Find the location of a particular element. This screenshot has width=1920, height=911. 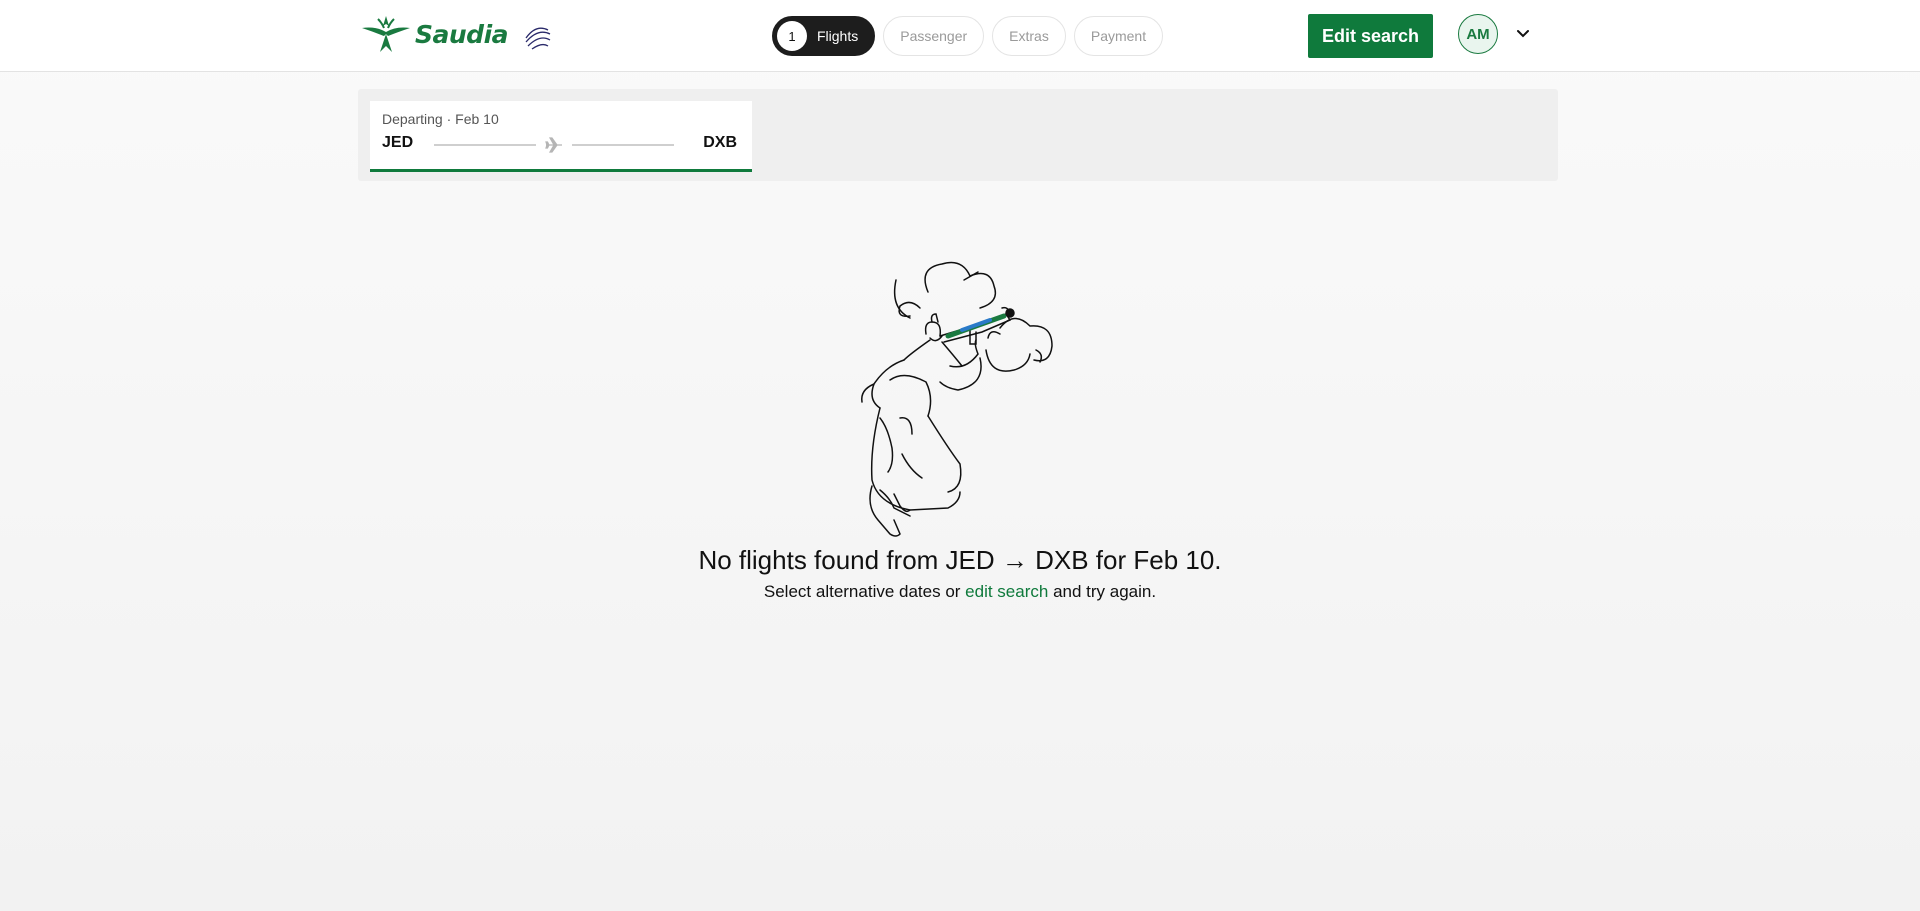

subtext-after: and try again. is located at coordinates (1102, 591).